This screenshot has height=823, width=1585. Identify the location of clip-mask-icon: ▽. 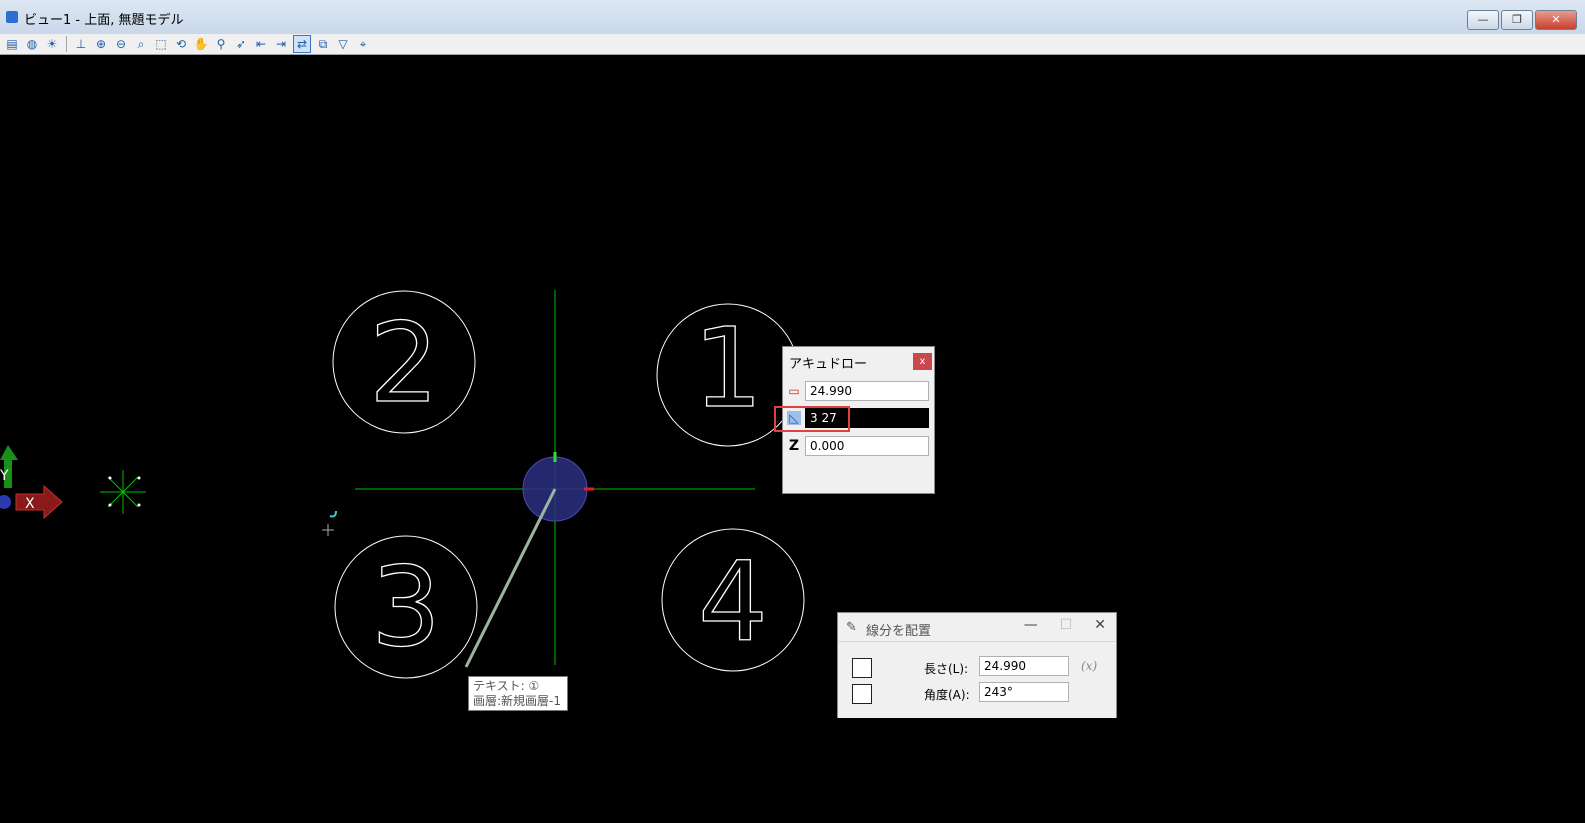
(343, 44).